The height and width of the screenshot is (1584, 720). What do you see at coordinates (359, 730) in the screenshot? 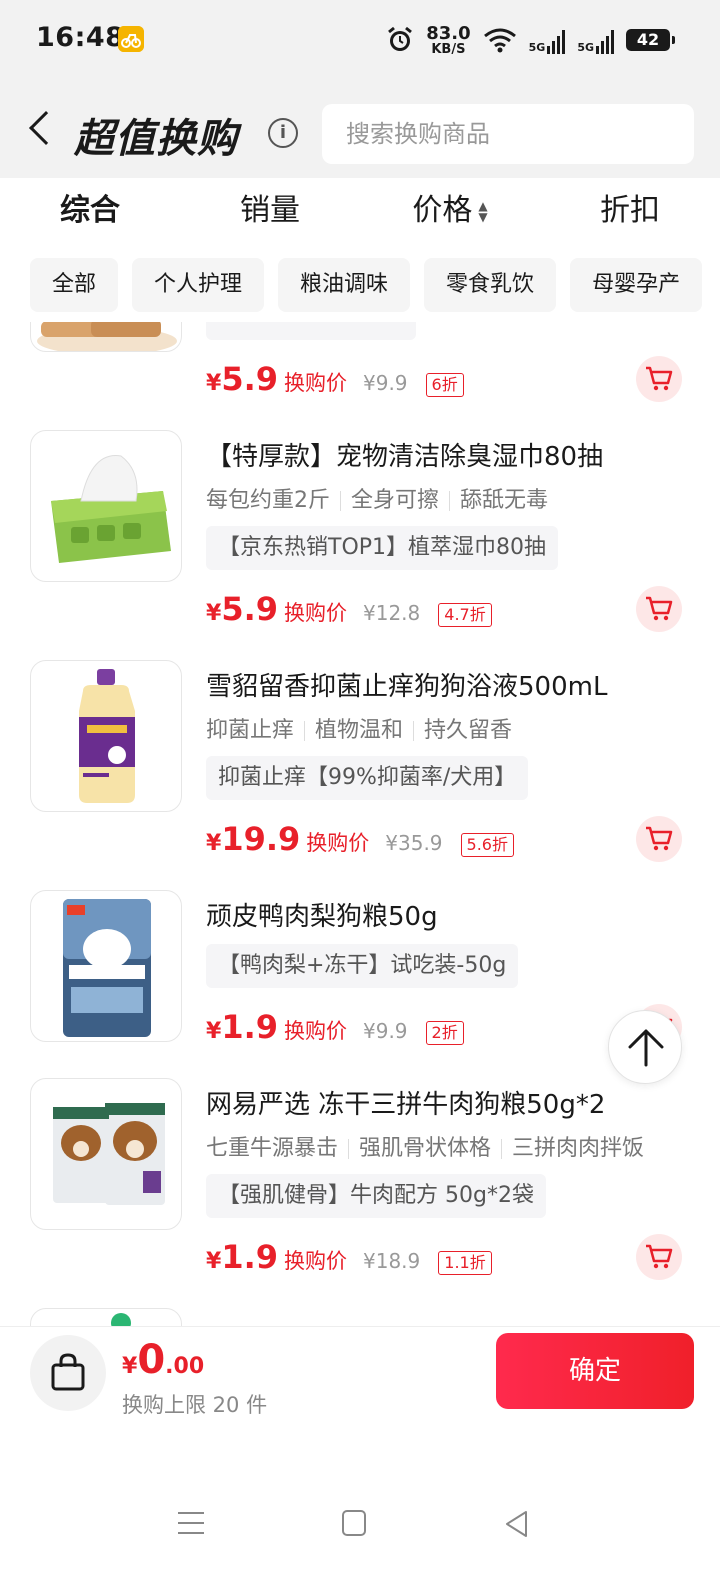
I see `product-tags: 抑菌止痒 植物温和 持久留香` at bounding box center [359, 730].